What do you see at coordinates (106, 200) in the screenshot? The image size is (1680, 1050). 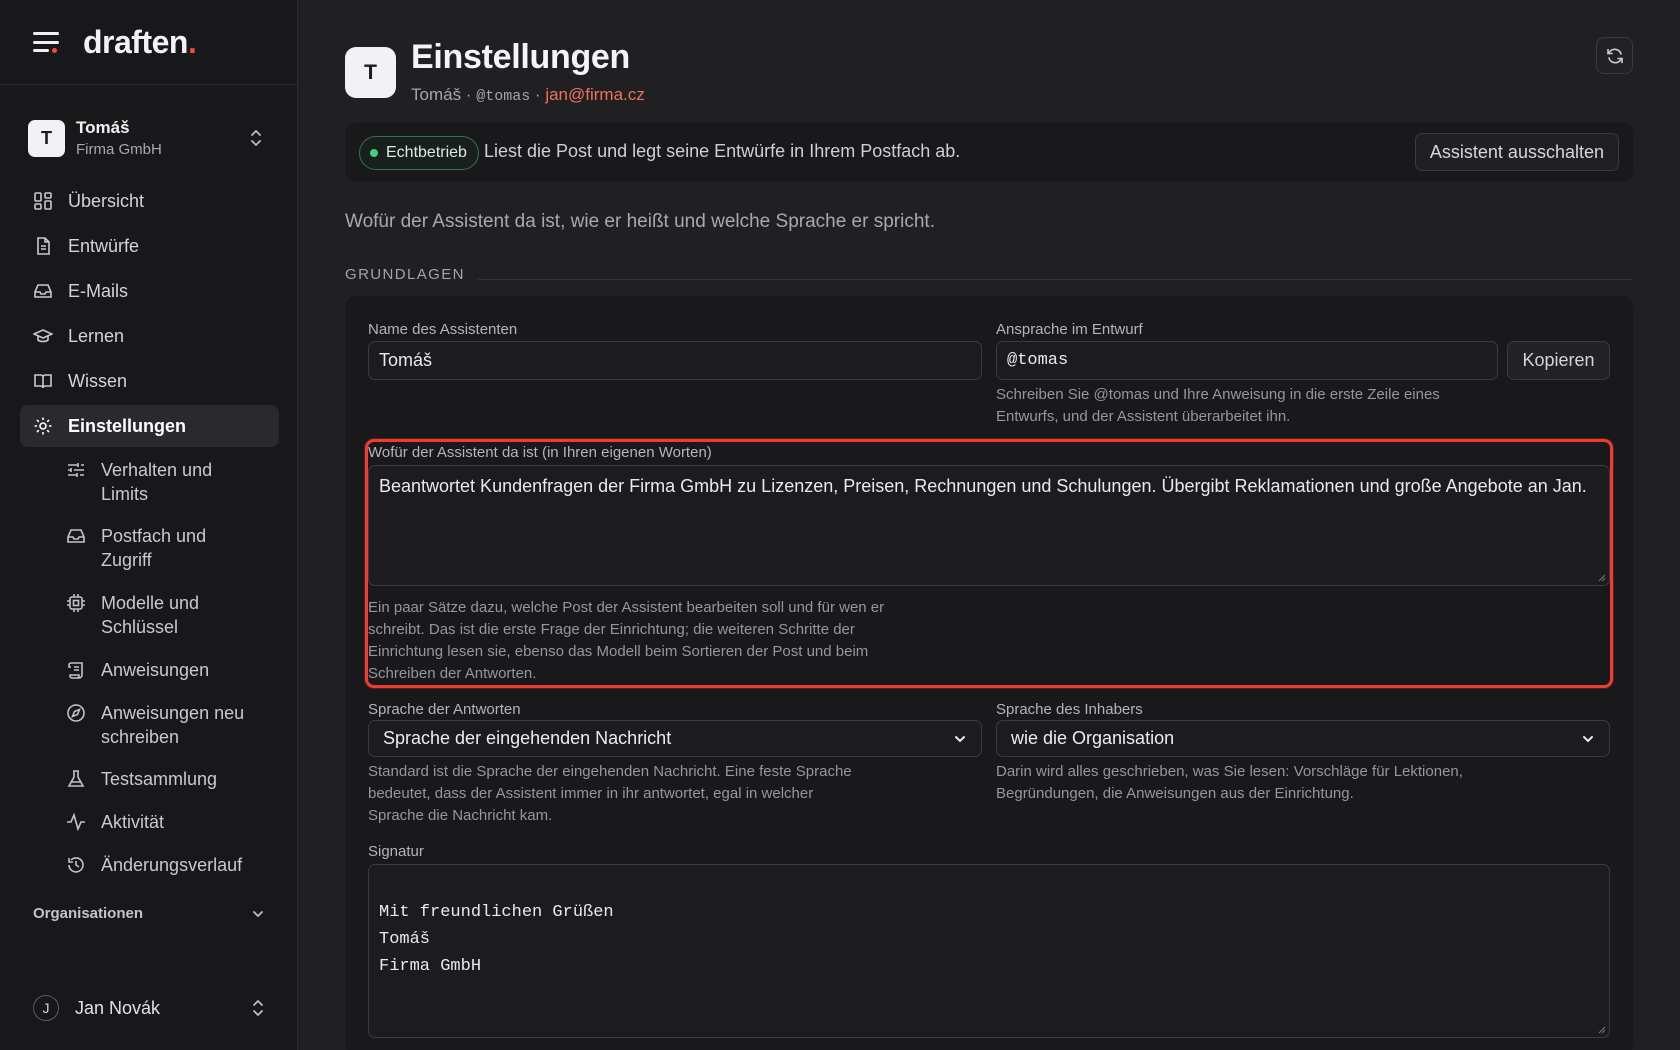 I see `nav-label: Übersicht` at bounding box center [106, 200].